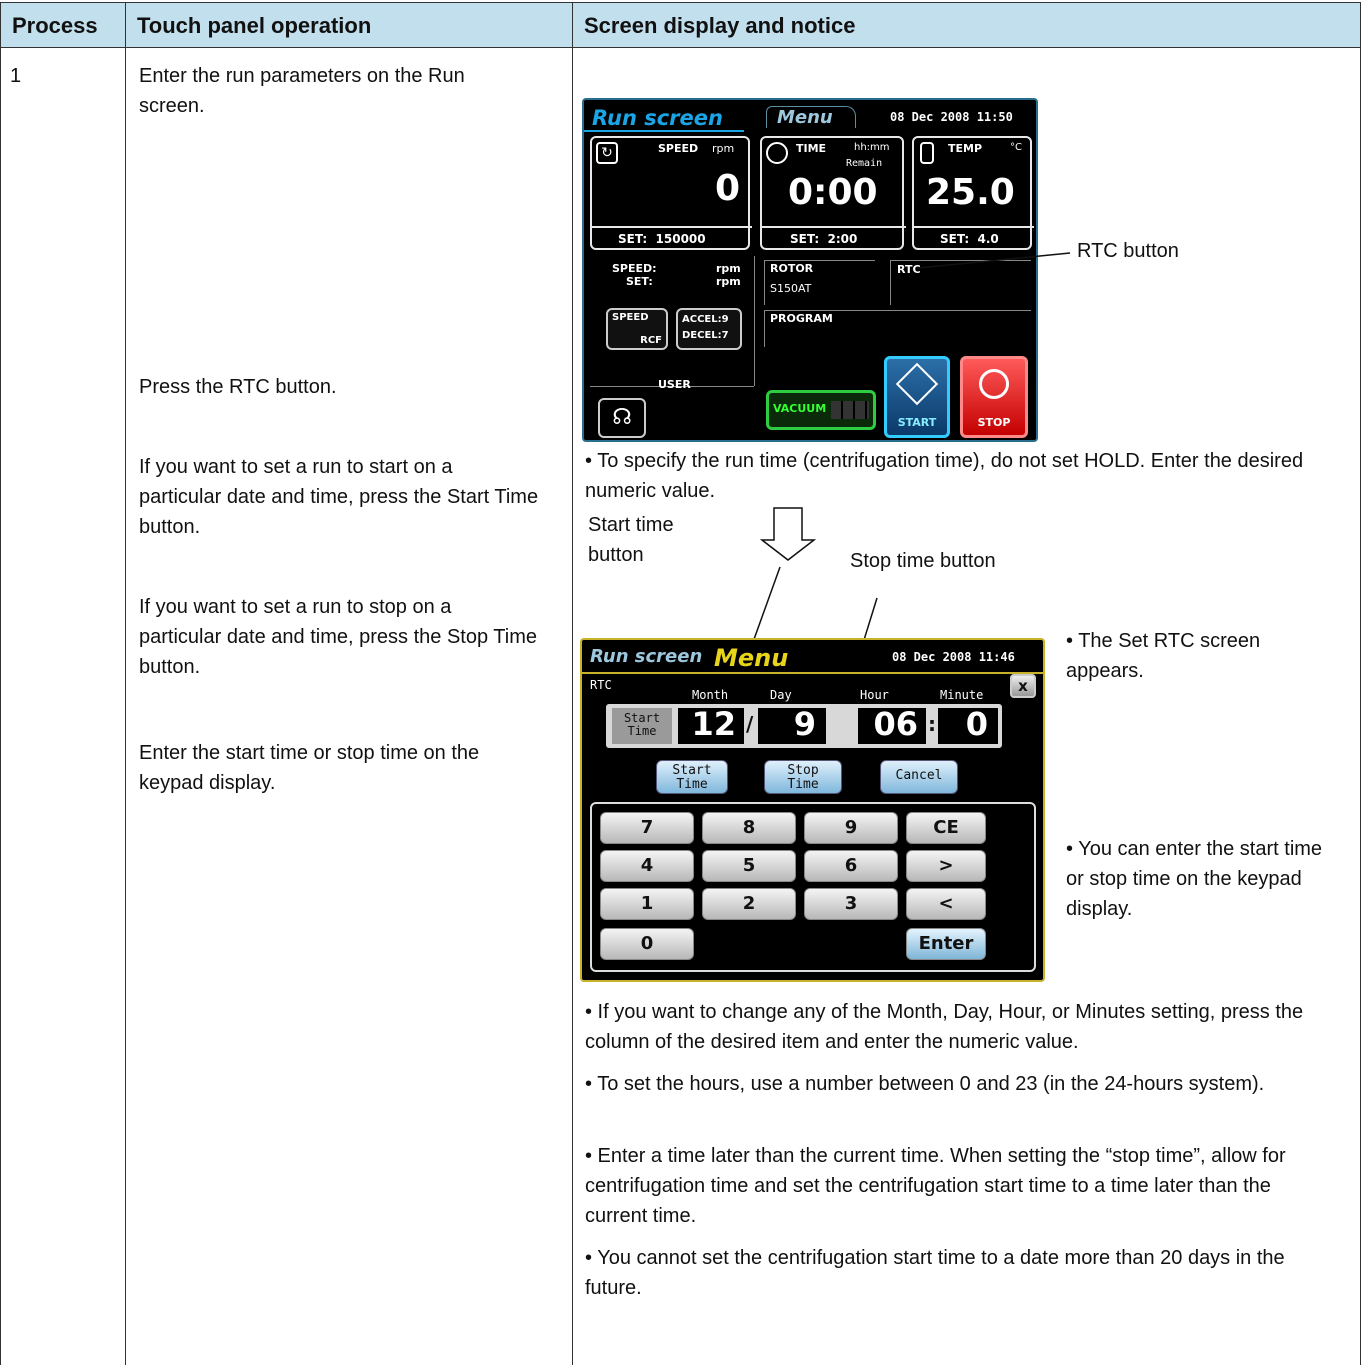  What do you see at coordinates (631, 540) in the screenshot?
I see `start-time-callout: Start time button` at bounding box center [631, 540].